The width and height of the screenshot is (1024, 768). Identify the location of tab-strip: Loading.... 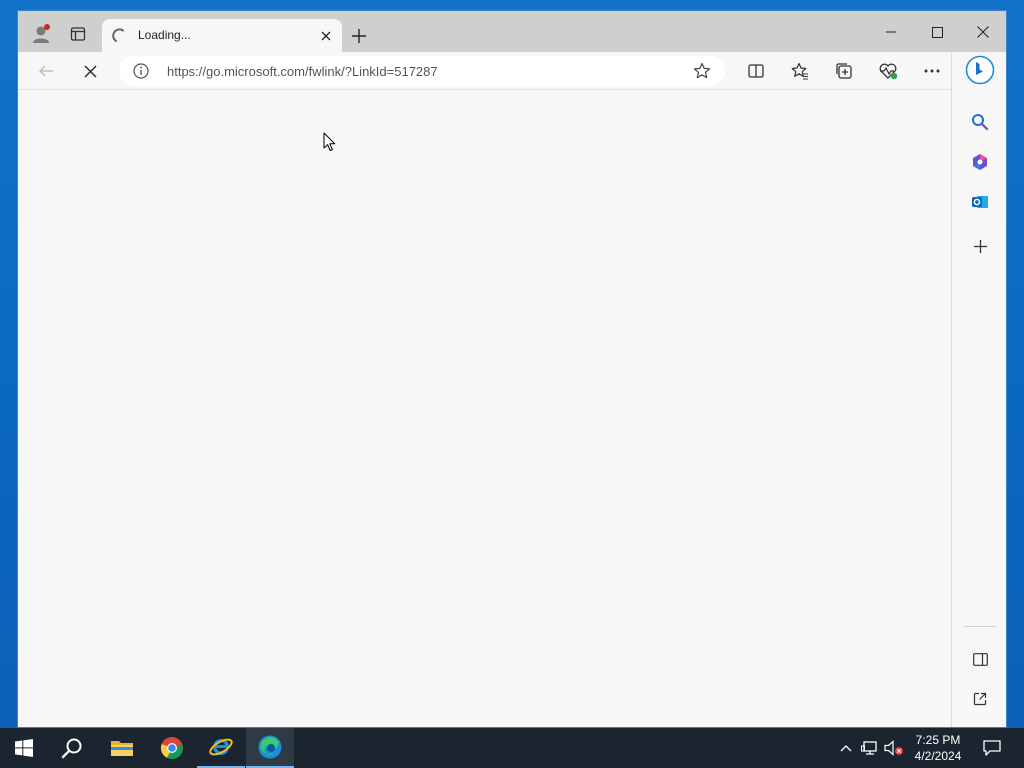
(512, 31).